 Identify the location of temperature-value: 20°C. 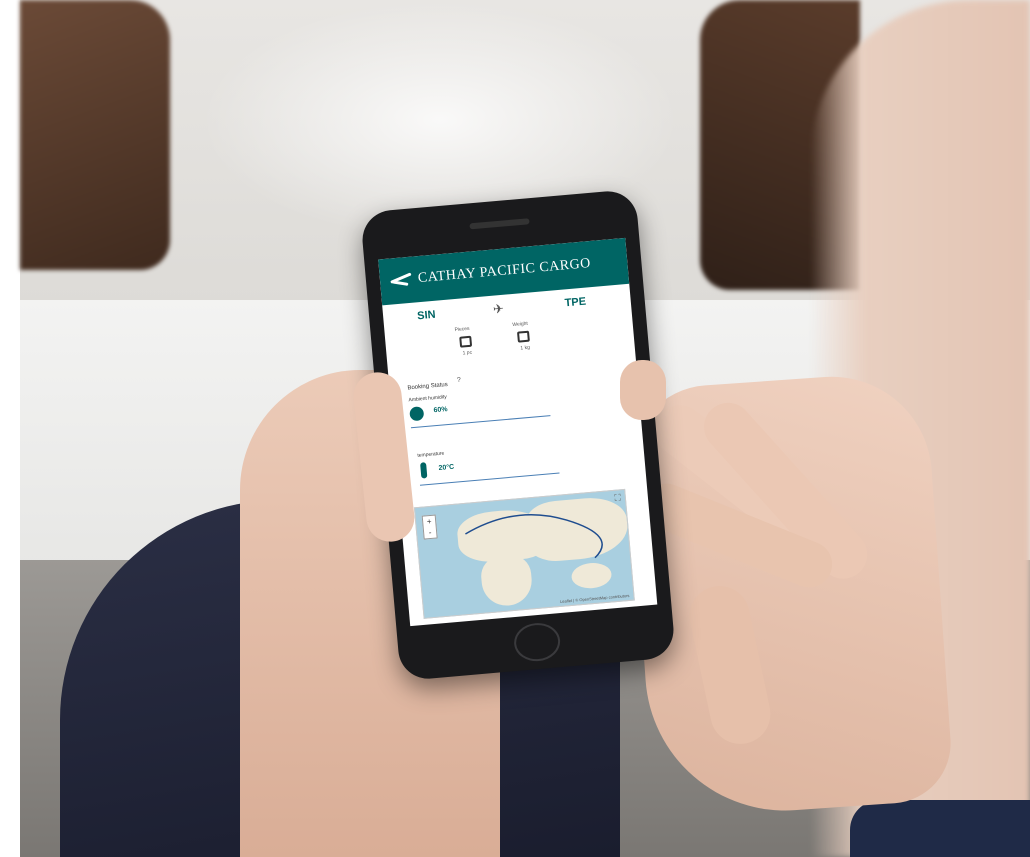
(446, 468).